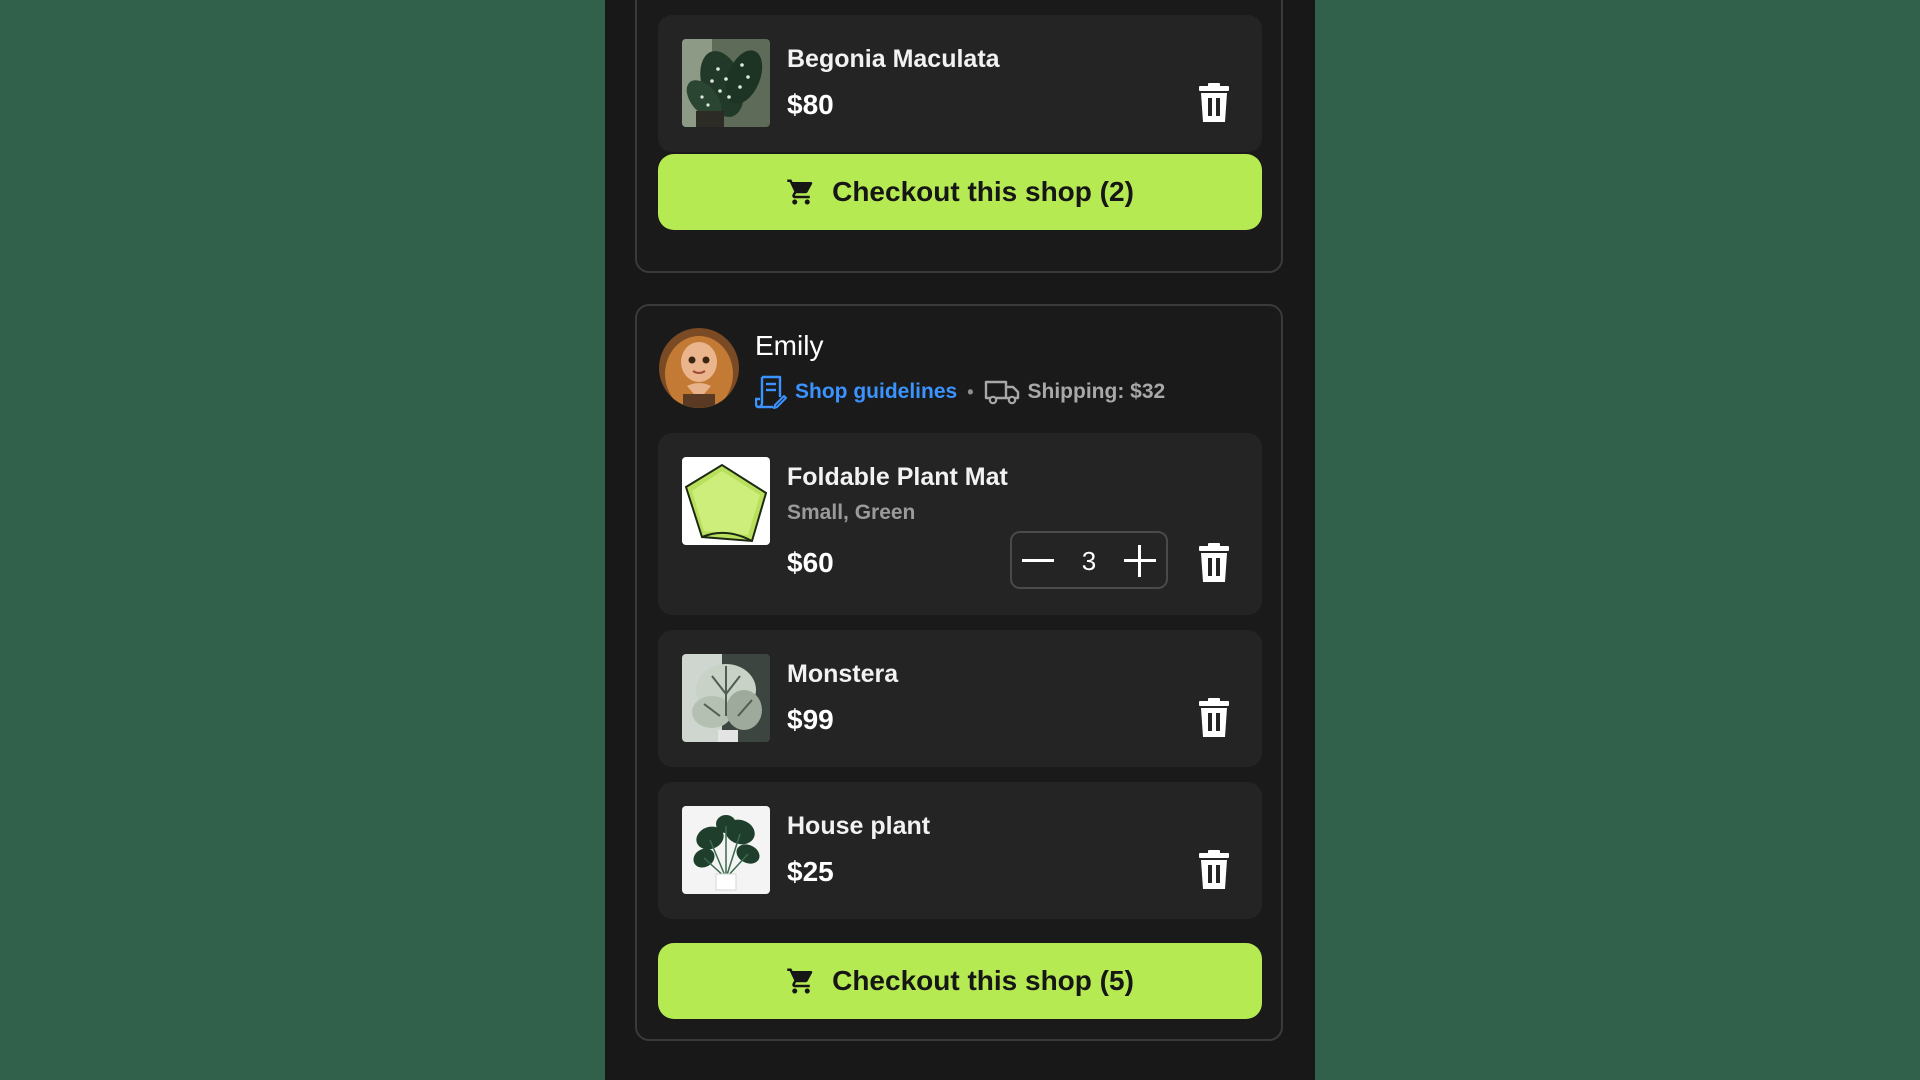  What do you see at coordinates (810, 104) in the screenshot?
I see `item-price: $80` at bounding box center [810, 104].